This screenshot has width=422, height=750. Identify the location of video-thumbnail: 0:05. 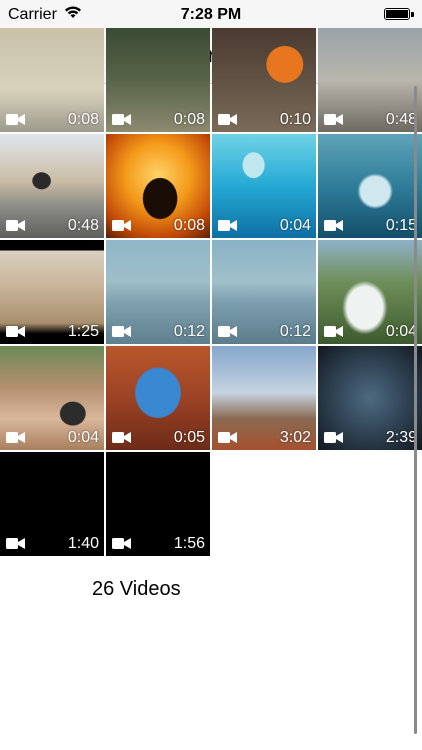
(158, 398).